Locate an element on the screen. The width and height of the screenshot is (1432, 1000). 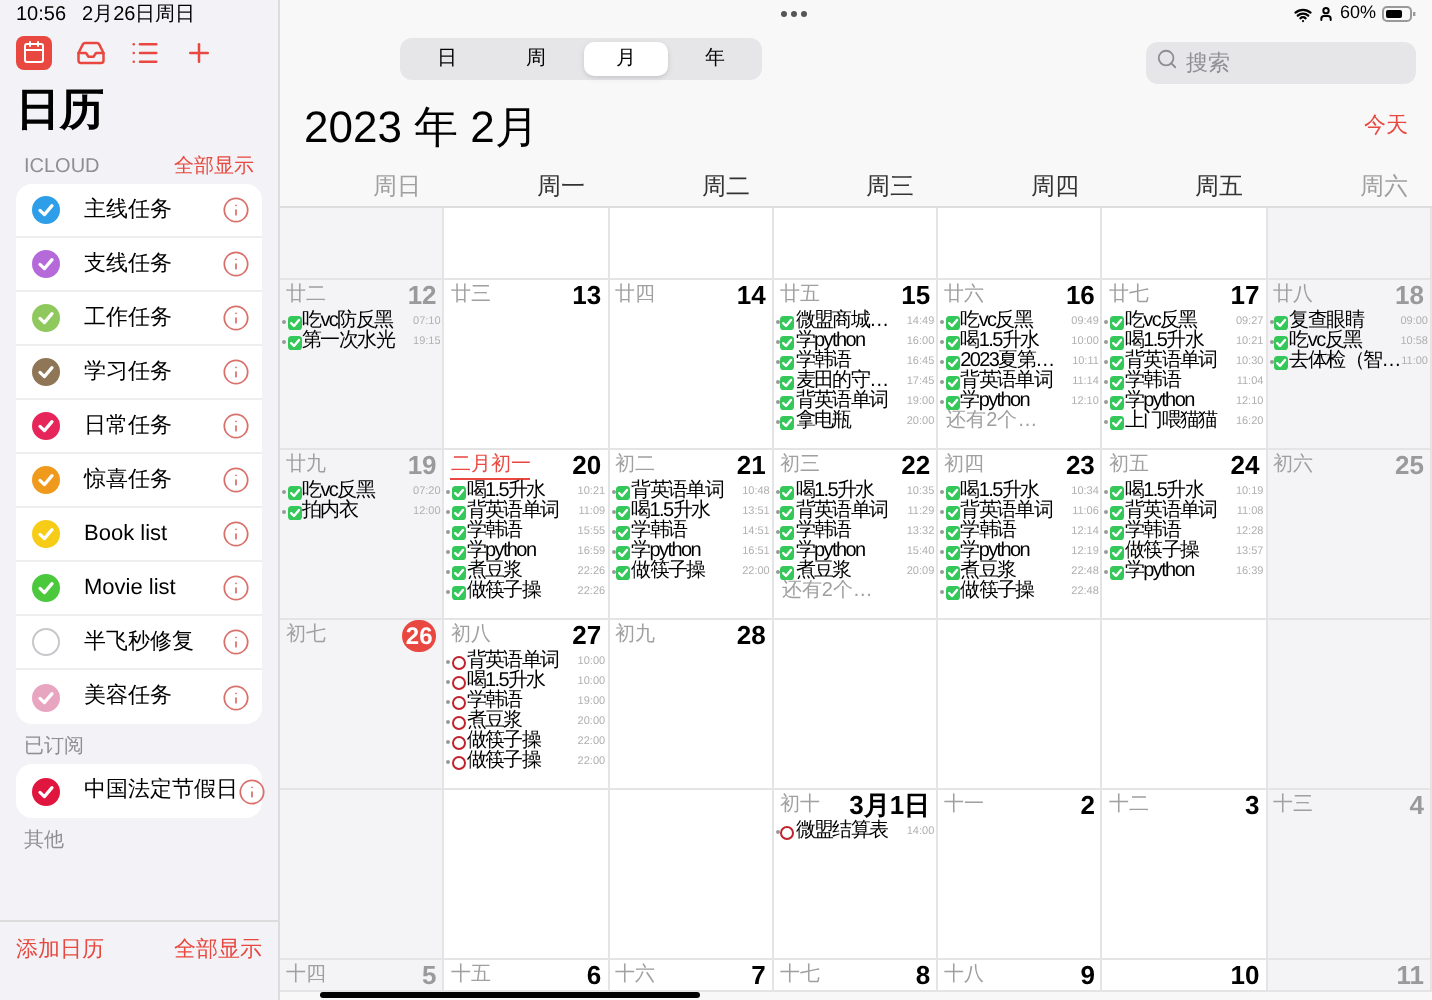
status-time: 10:56 is located at coordinates (41, 15).